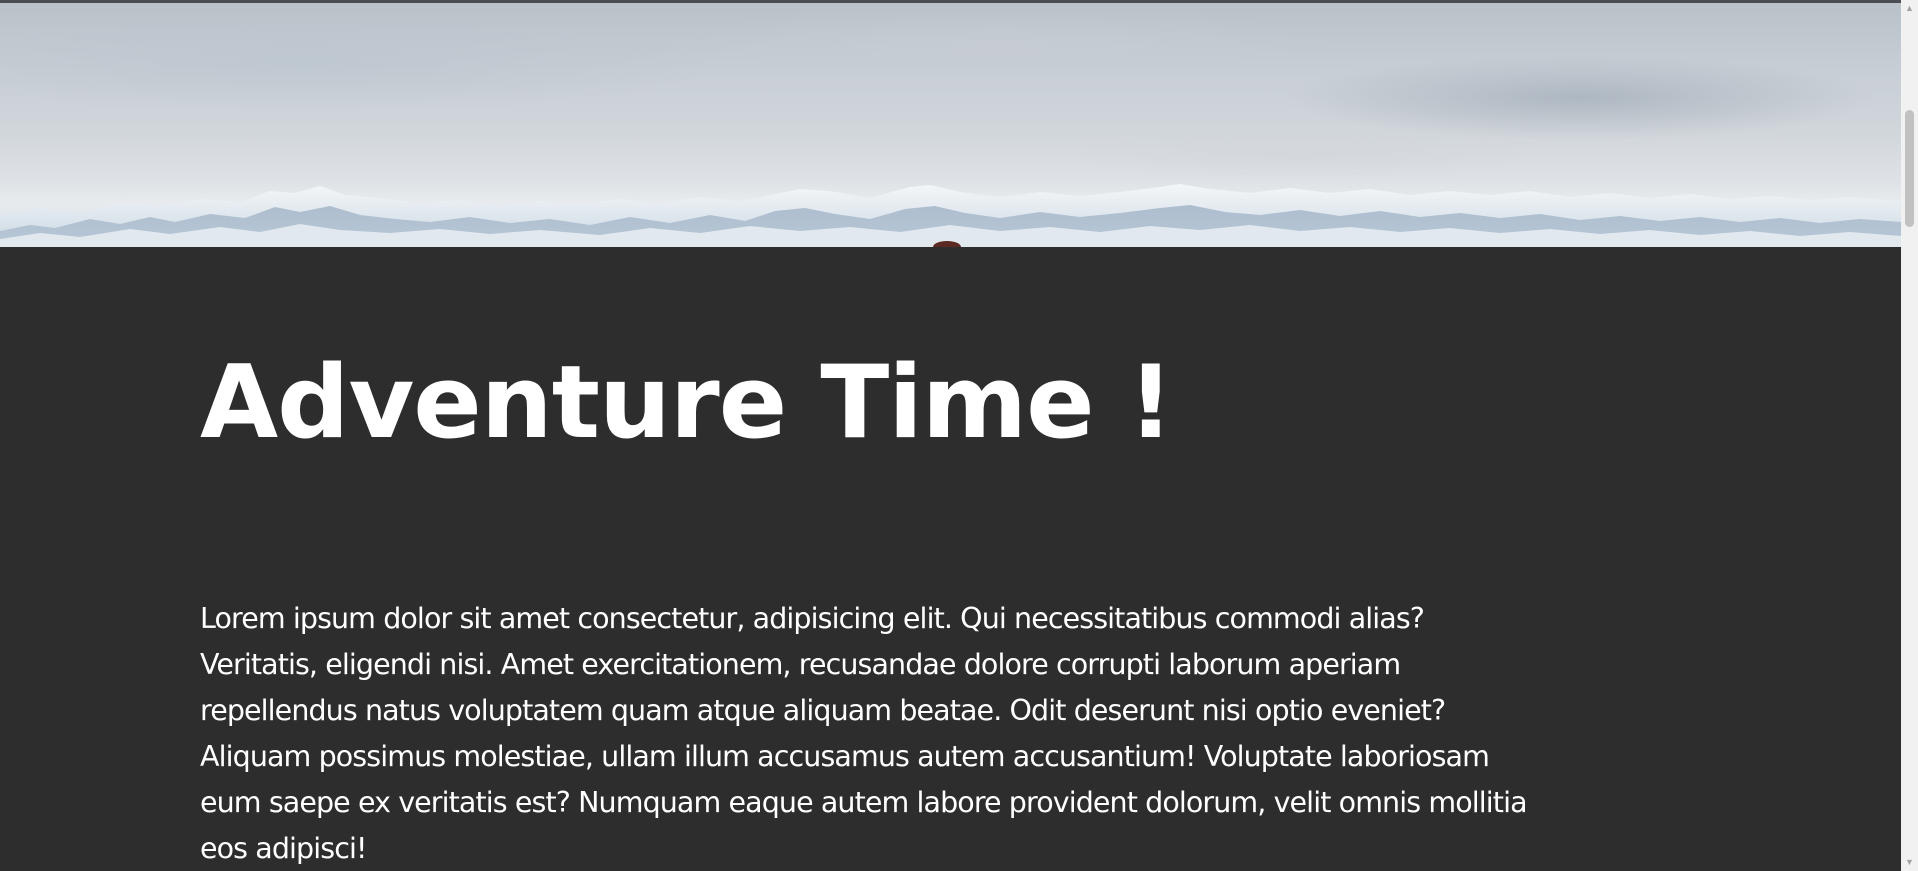 Image resolution: width=1918 pixels, height=871 pixels. Describe the element at coordinates (1909, 435) in the screenshot. I see `vertical-scrollbar: ▲ ▼` at that location.